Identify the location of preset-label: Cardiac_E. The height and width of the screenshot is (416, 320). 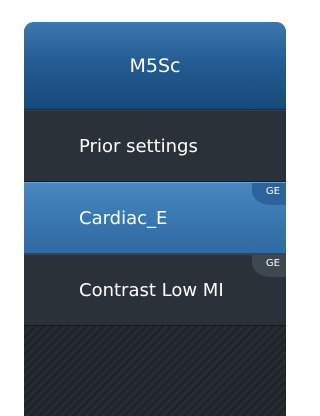
(123, 218).